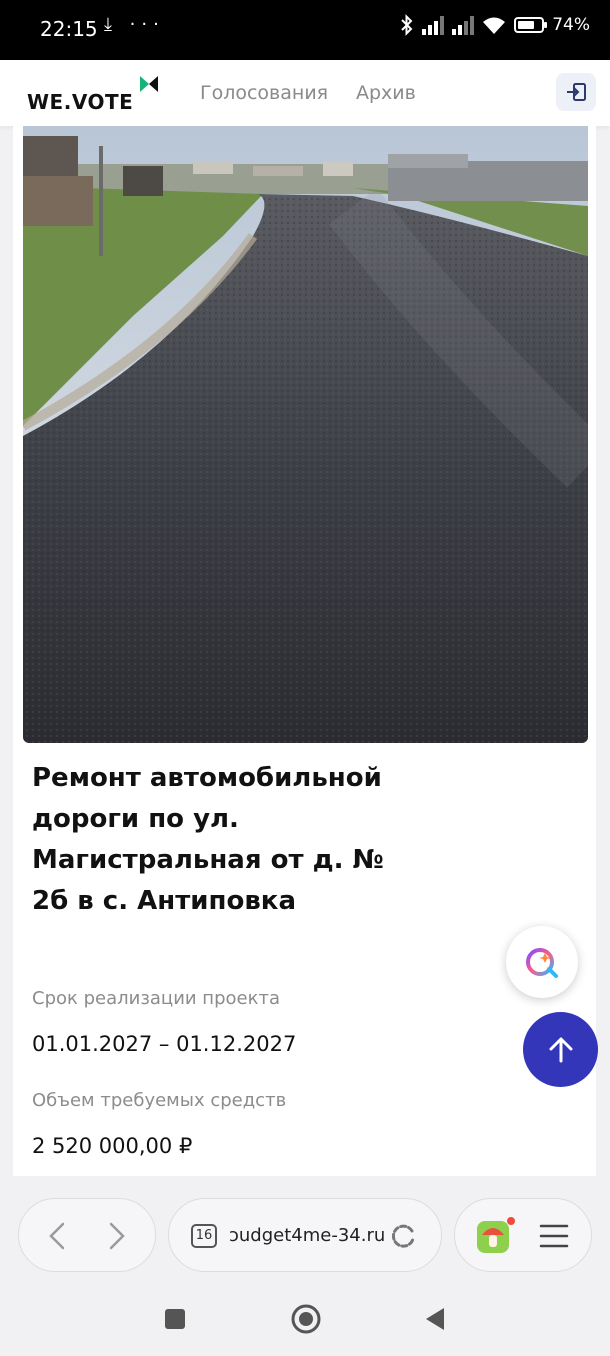  I want to click on nav-archive: Архив, so click(386, 93).